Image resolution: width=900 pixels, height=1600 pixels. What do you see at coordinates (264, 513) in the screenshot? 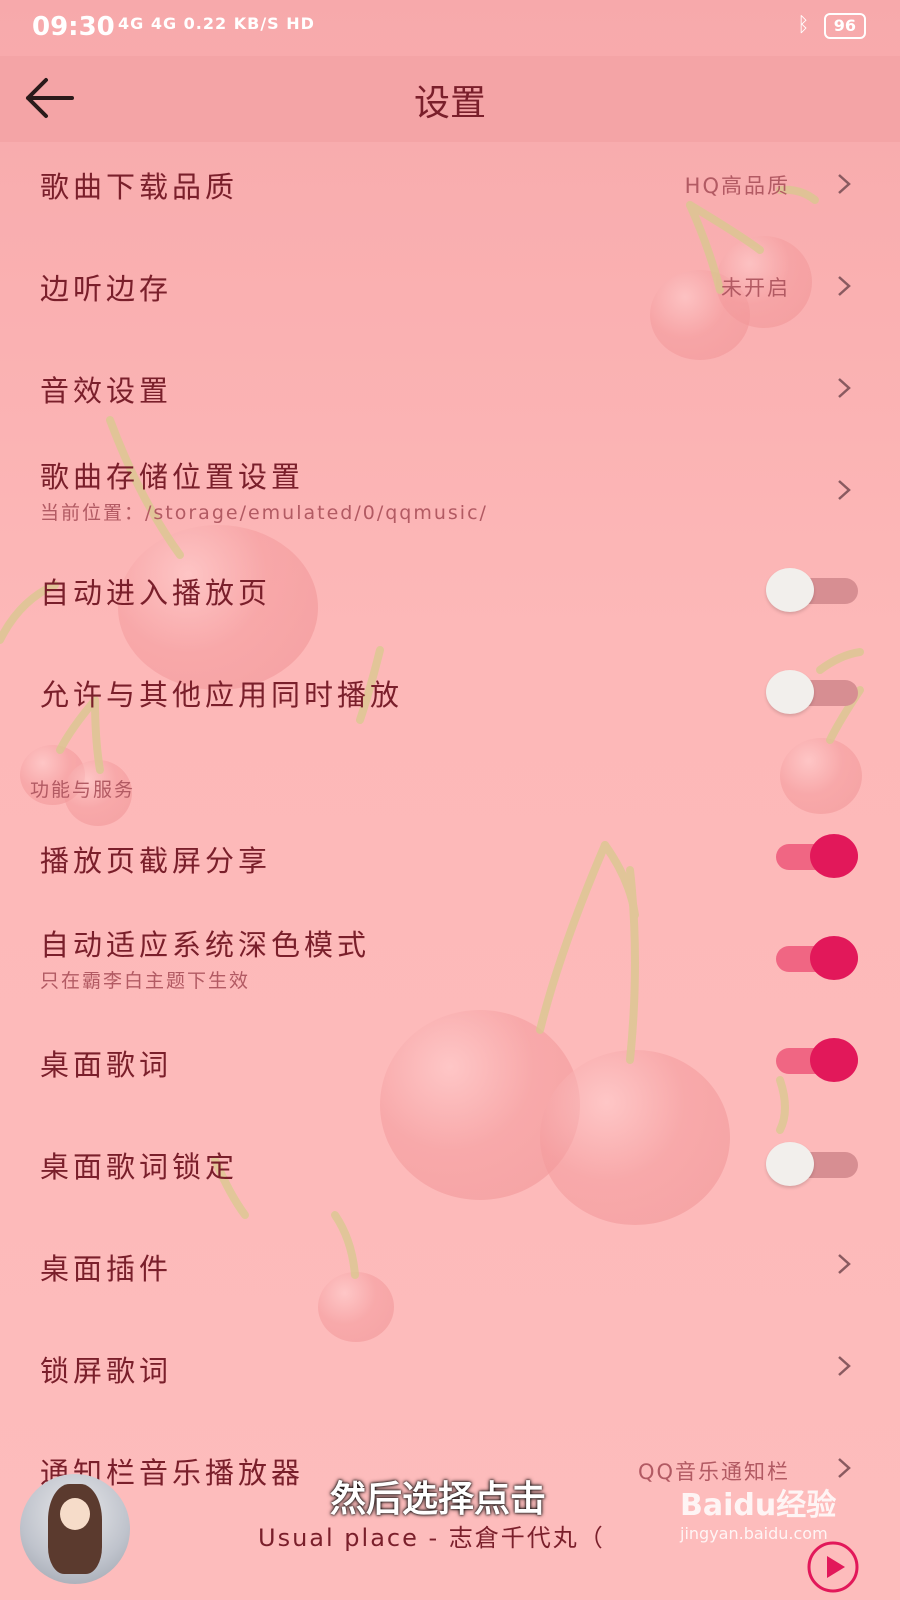
I see `setting-subtitle: 当前位置：/storage/emulated/0/qqmusic/` at bounding box center [264, 513].